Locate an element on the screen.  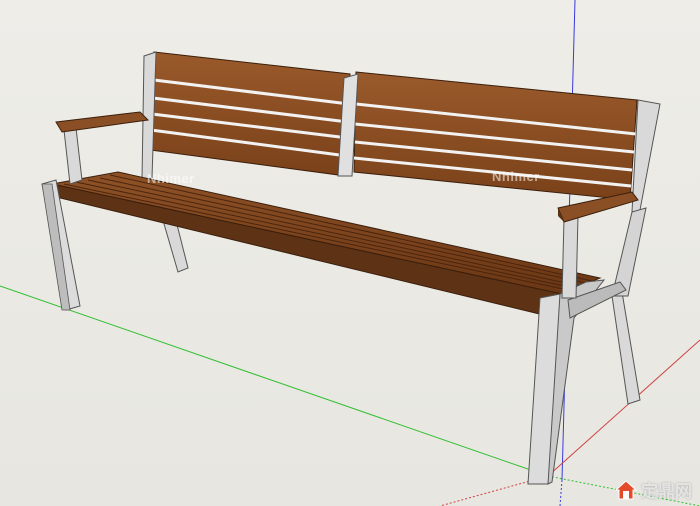
armrest-left is located at coordinates (102, 148).